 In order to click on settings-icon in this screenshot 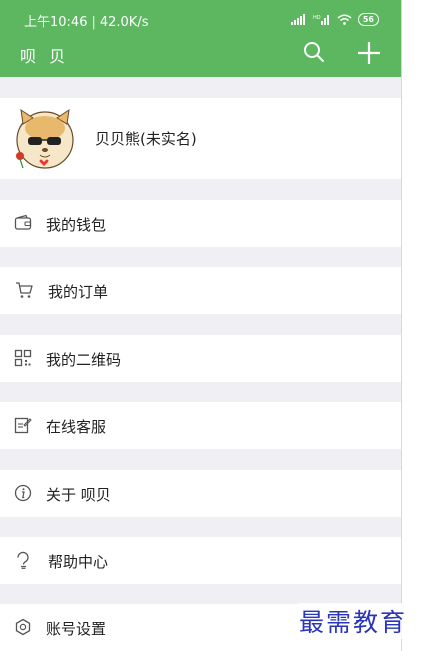, I will do `click(23, 627)`.